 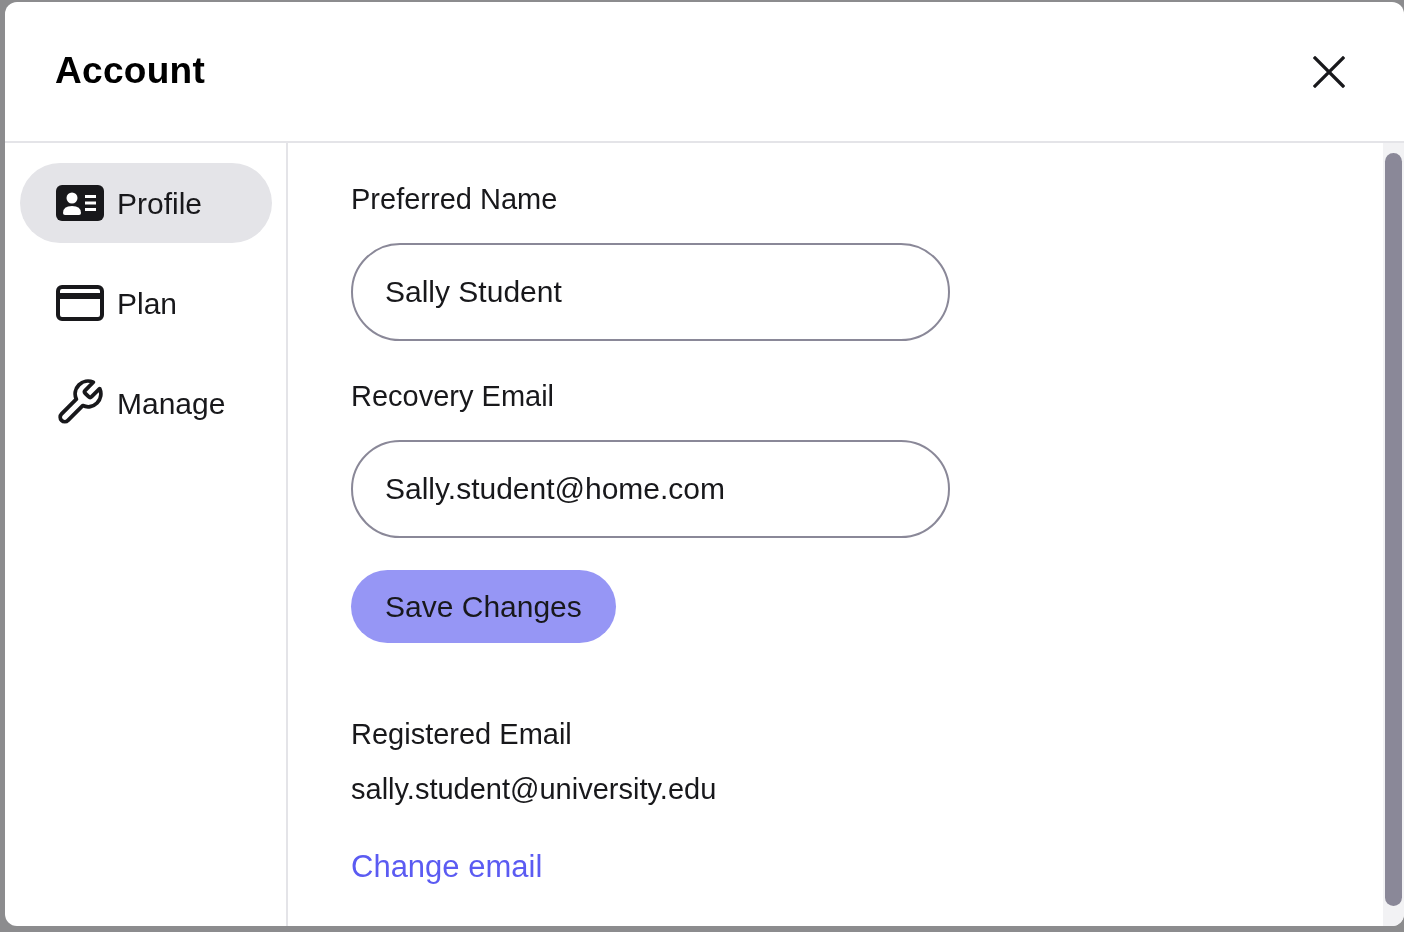 What do you see at coordinates (454, 199) in the screenshot?
I see `field-label: Preferred Name` at bounding box center [454, 199].